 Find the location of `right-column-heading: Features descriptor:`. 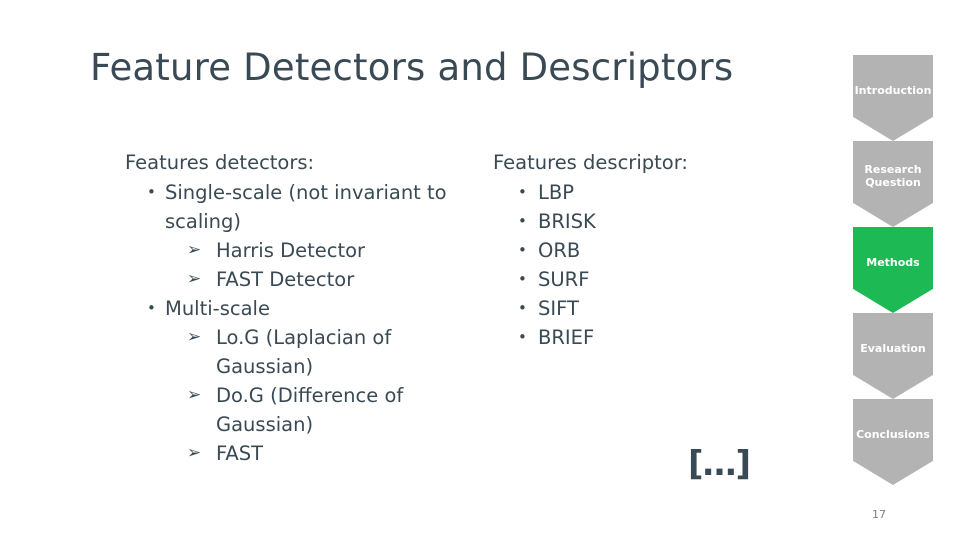

right-column-heading: Features descriptor: is located at coordinates (590, 162).